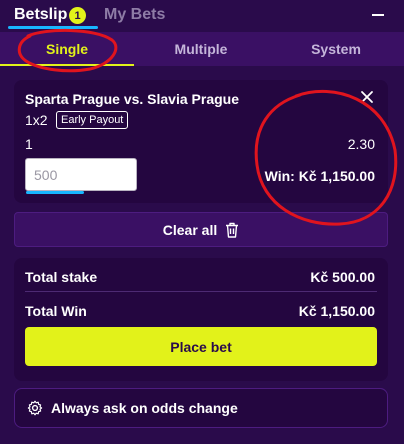 The height and width of the screenshot is (444, 404). Describe the element at coordinates (232, 230) in the screenshot. I see `trash-icon` at that location.